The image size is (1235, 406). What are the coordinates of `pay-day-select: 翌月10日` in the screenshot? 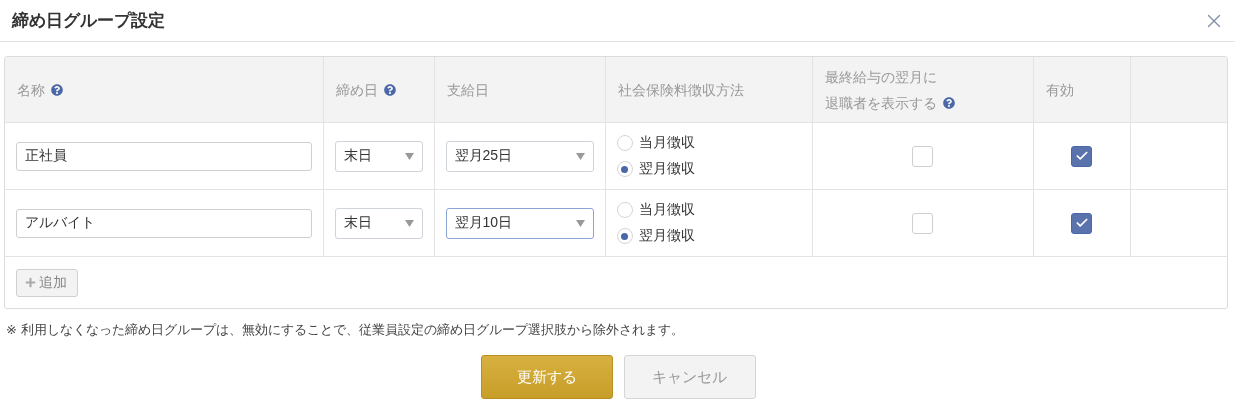 It's located at (519, 223).